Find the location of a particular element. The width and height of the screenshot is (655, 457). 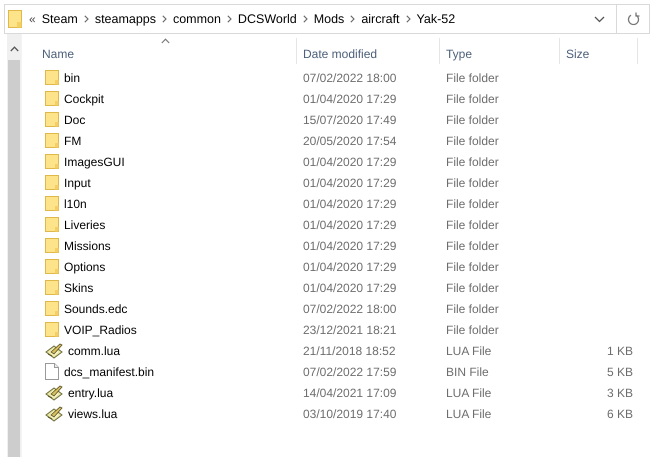

file-name: Input is located at coordinates (77, 183).